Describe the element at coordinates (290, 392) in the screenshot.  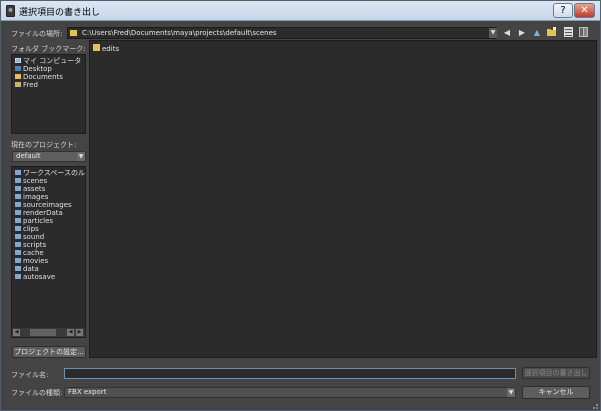
I see `filetype-select: FBX export` at that location.